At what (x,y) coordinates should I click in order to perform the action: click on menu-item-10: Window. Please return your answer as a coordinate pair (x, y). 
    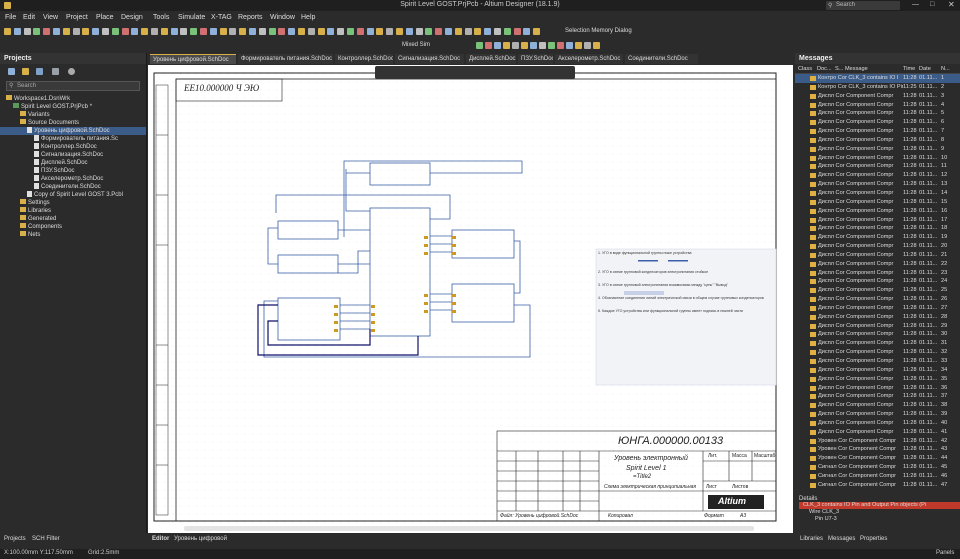
    Looking at the image, I should click on (282, 17).